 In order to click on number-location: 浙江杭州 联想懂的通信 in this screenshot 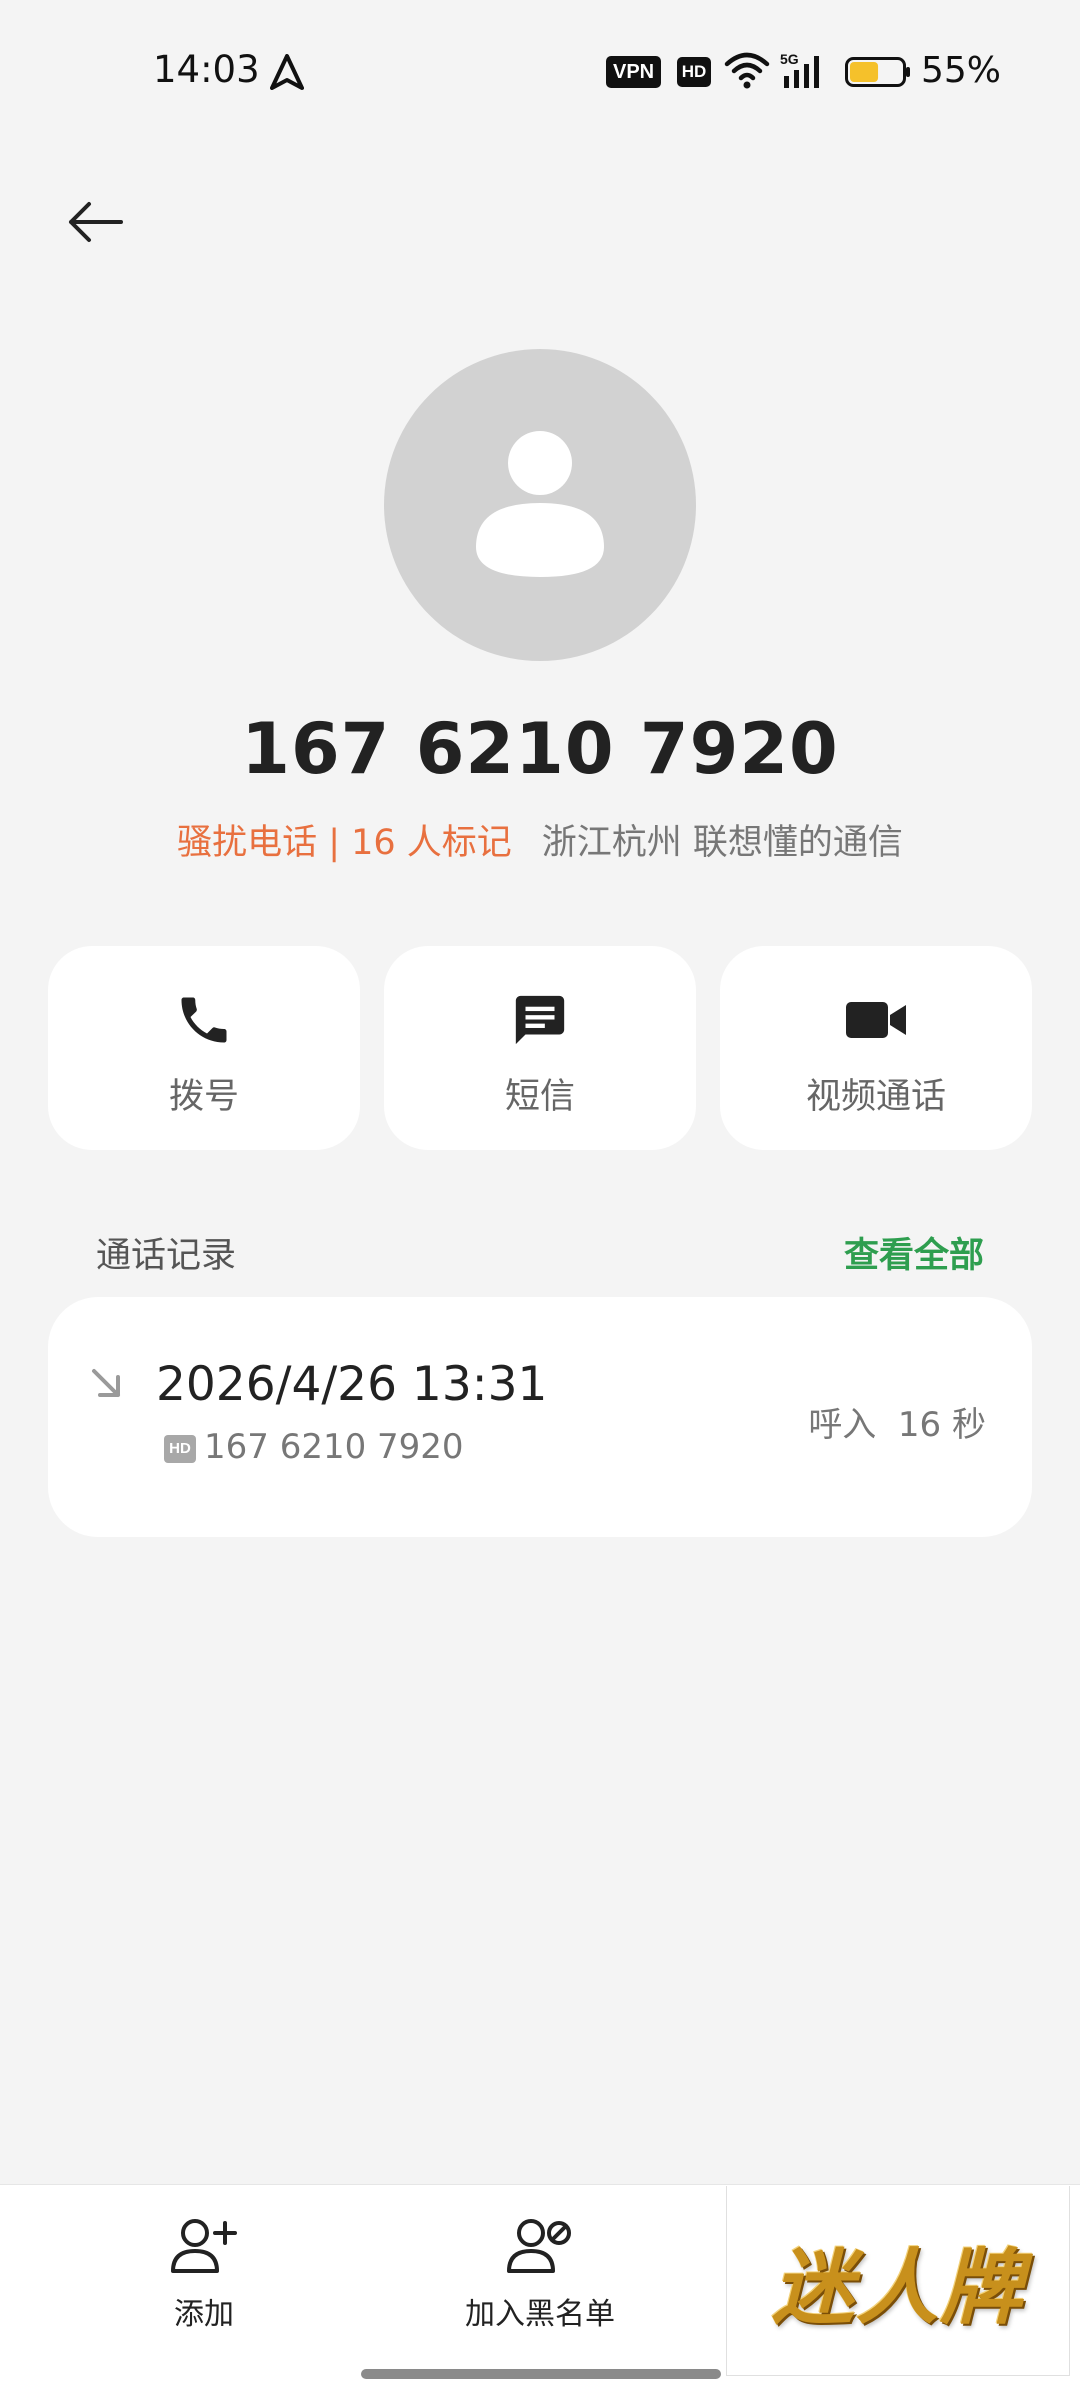, I will do `click(722, 843)`.